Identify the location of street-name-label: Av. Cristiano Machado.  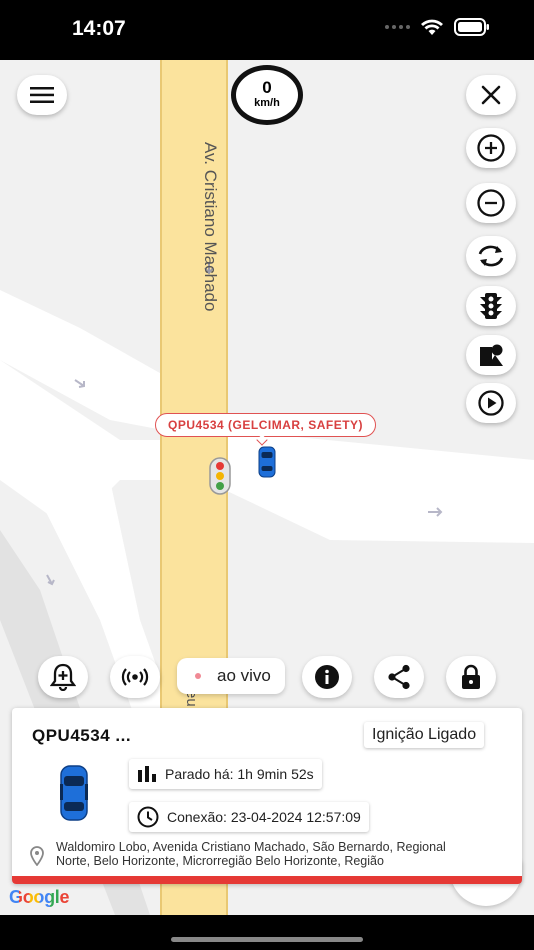
(210, 227).